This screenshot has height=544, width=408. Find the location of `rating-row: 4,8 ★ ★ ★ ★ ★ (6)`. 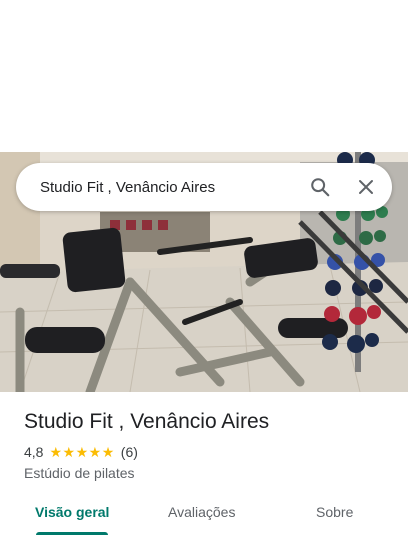

rating-row: 4,8 ★ ★ ★ ★ ★ (6) is located at coordinates (81, 452).